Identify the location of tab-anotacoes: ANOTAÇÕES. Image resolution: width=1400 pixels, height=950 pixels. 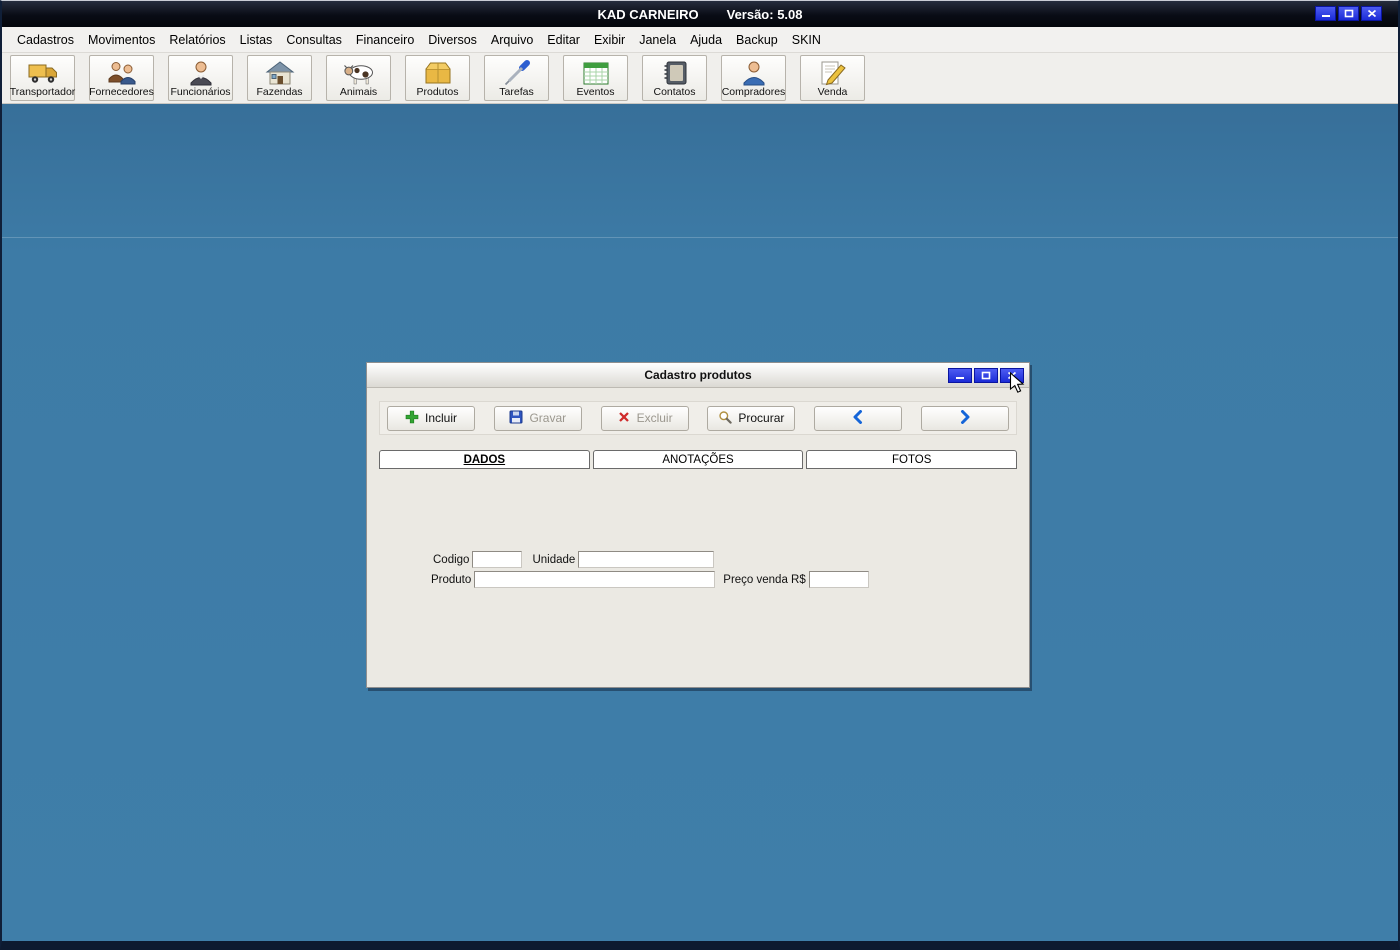
(698, 459).